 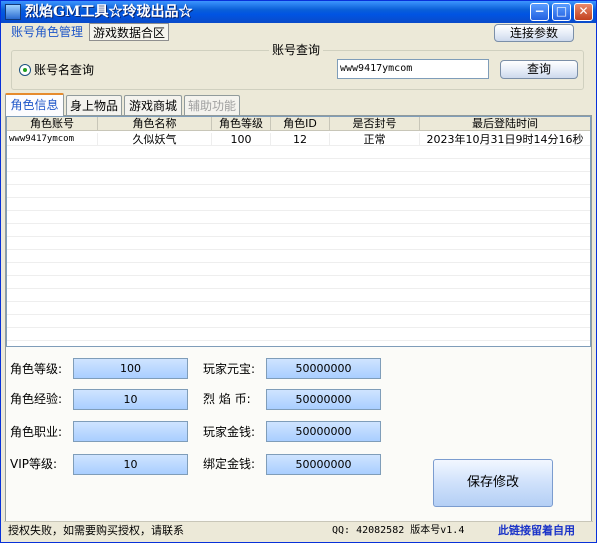 I want to click on flame-coin-field: 50000000, so click(x=323, y=399).